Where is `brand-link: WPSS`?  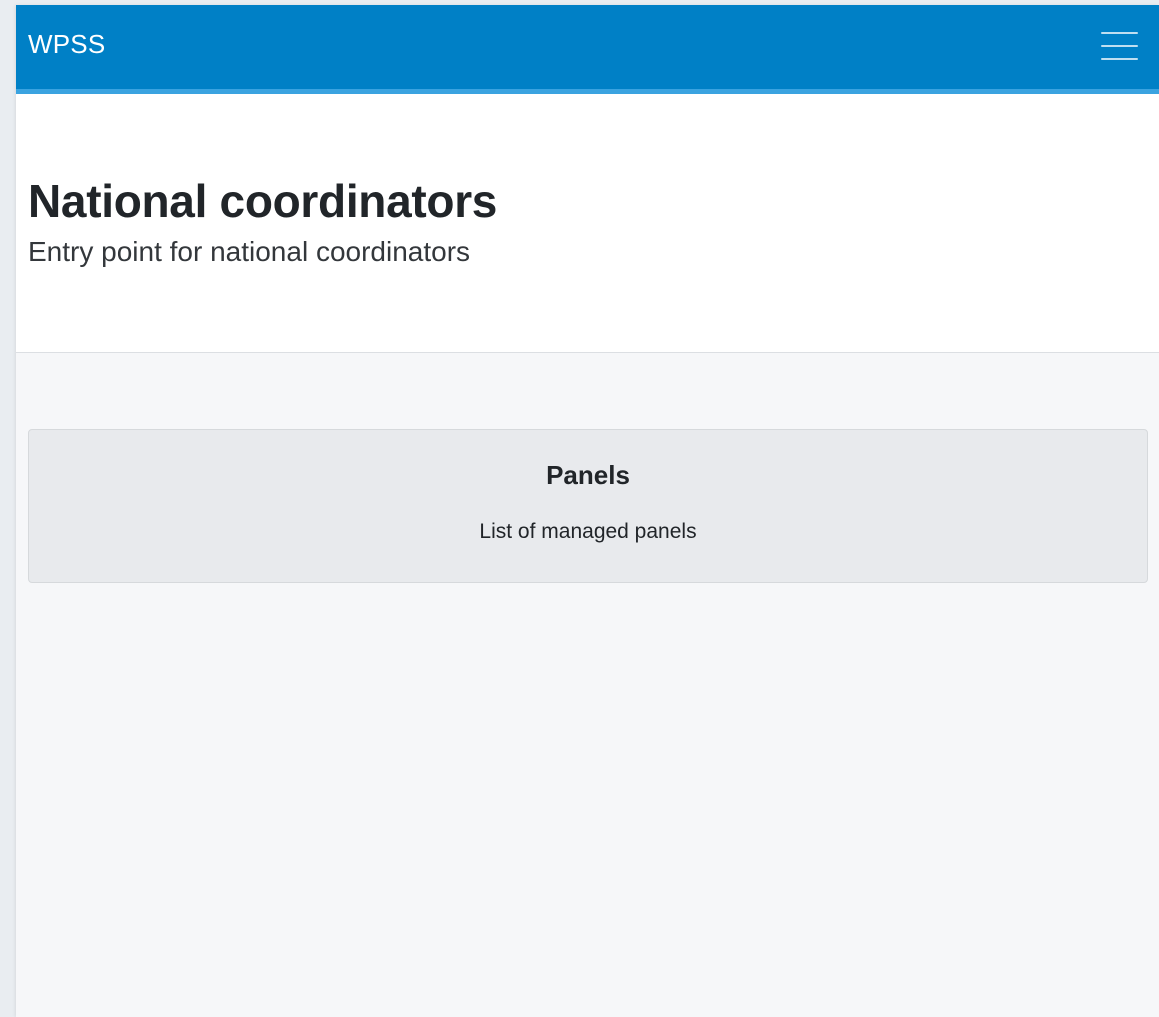 brand-link: WPSS is located at coordinates (66, 44).